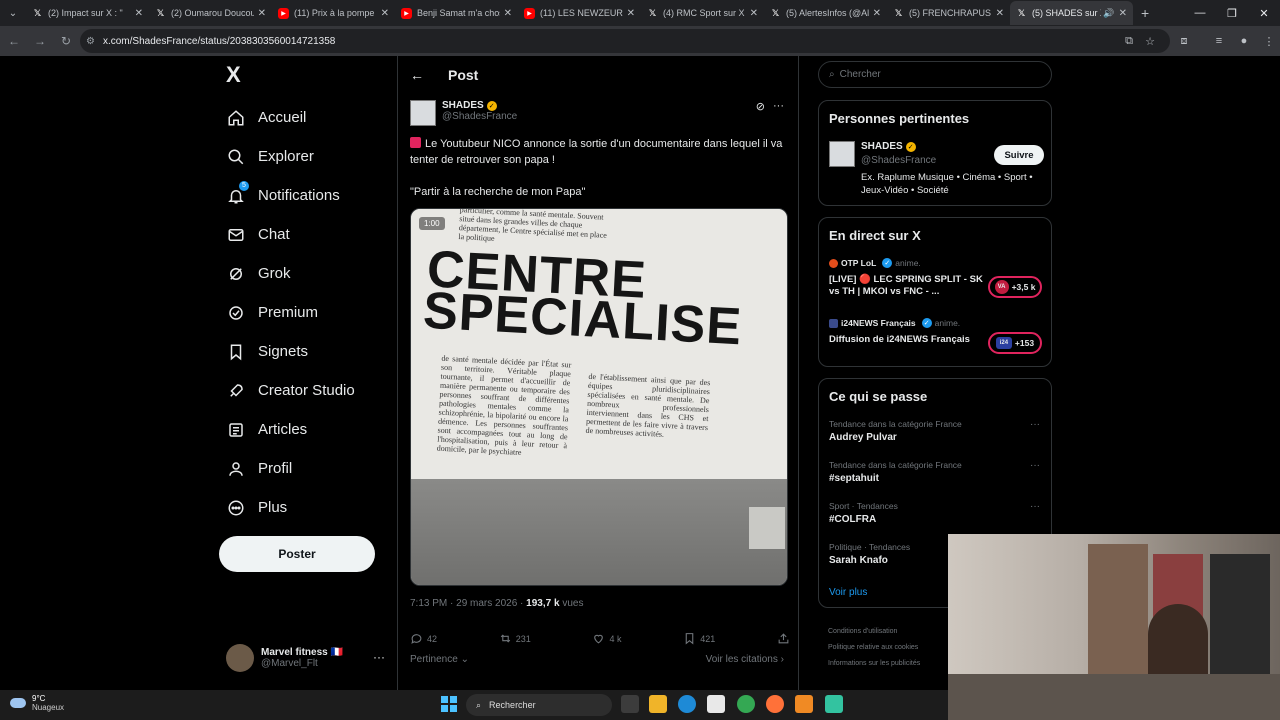  What do you see at coordinates (449, 704) in the screenshot?
I see `windows-start-icon` at bounding box center [449, 704].